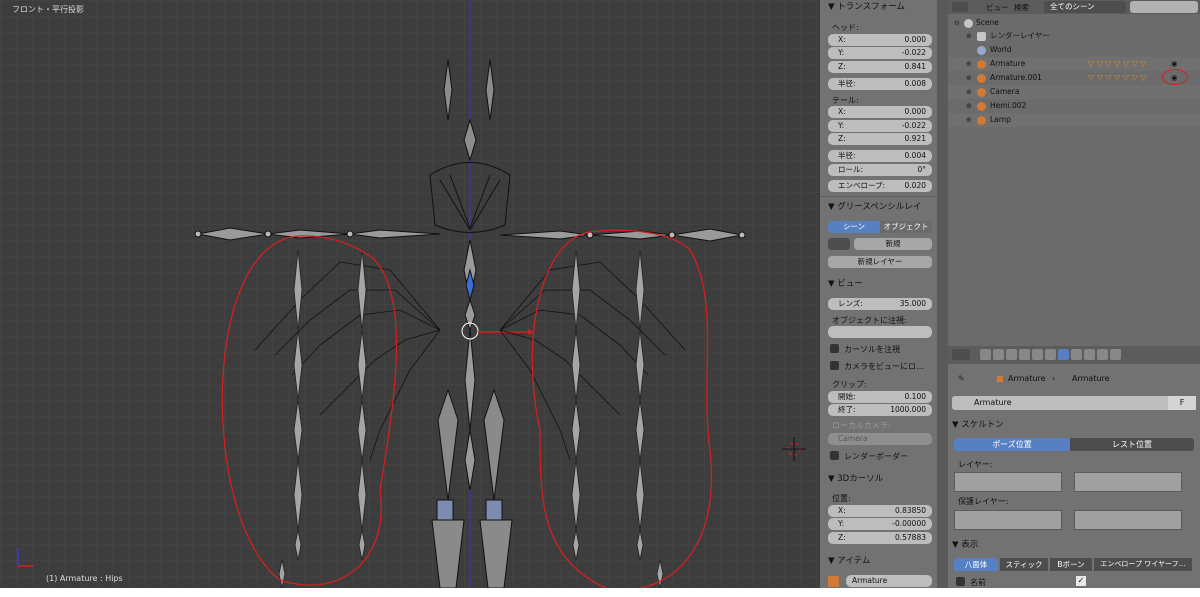  I want to click on row-name: Armature, so click(1008, 63).